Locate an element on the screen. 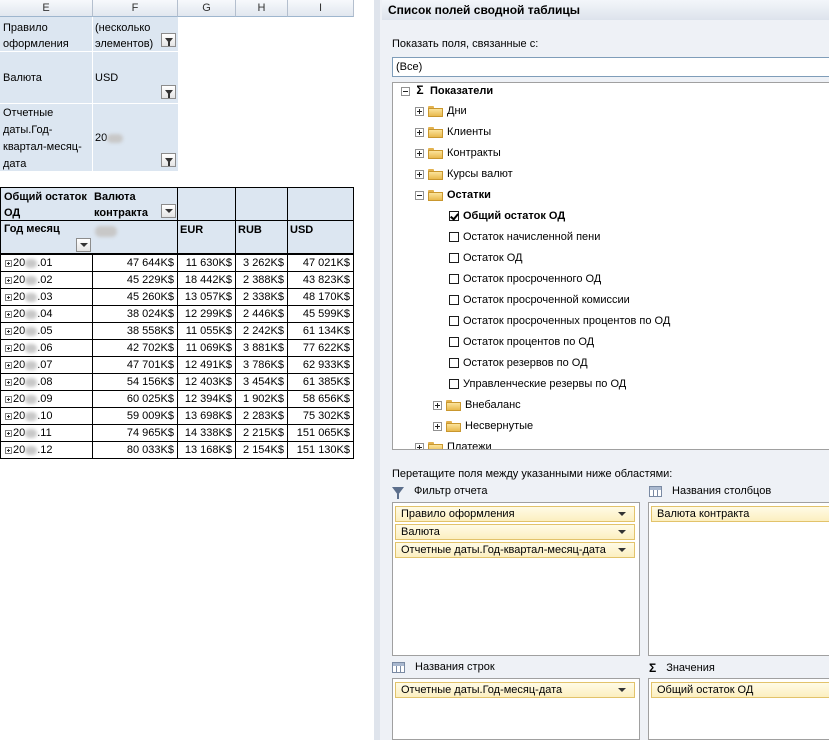 This screenshot has height=740, width=829. values-drop-area: Общий остаток ОД is located at coordinates (738, 709).